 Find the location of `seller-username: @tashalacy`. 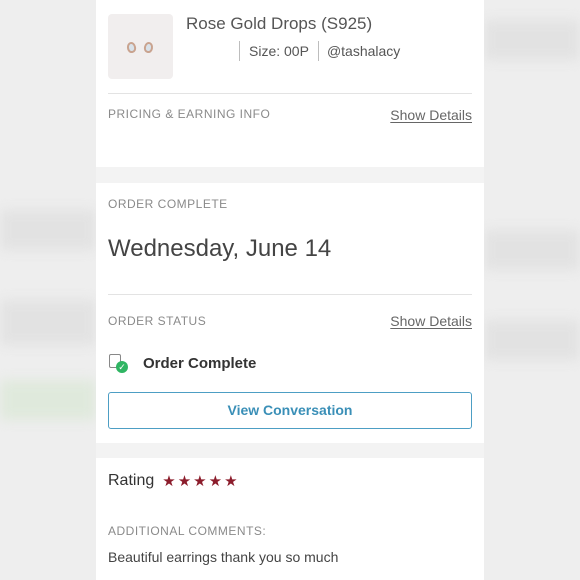

seller-username: @tashalacy is located at coordinates (359, 51).